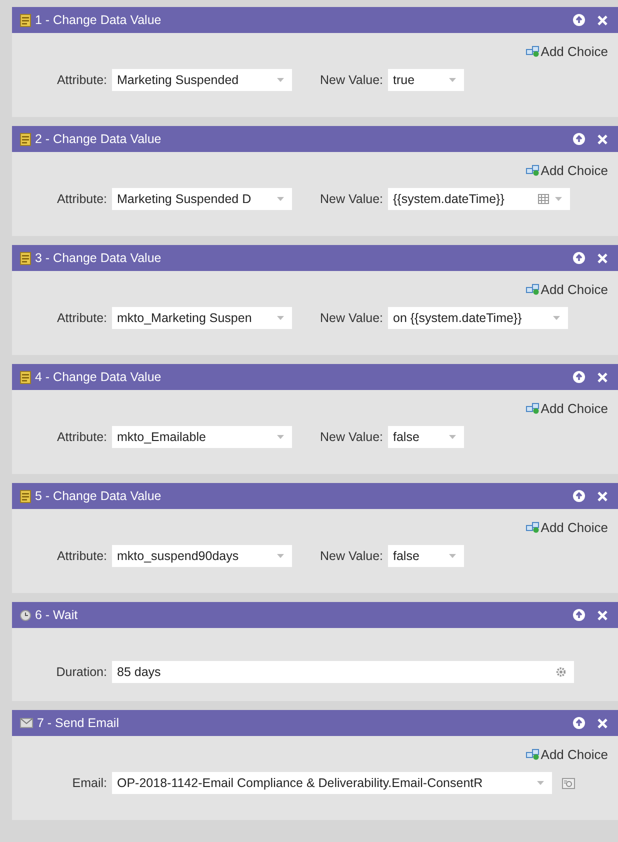 The width and height of the screenshot is (618, 842). I want to click on dropdown: true, so click(426, 80).